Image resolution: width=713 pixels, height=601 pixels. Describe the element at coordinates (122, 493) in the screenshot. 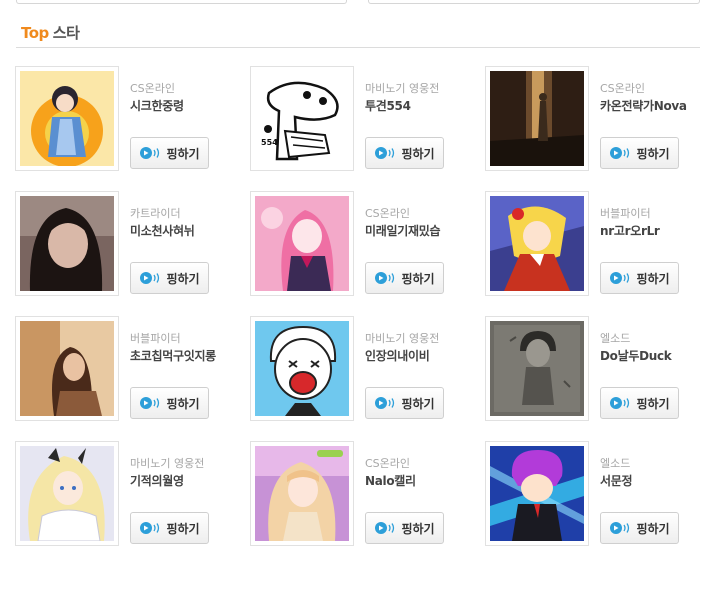

I see `star-card: 마비노기 영웅전 기적의월영 핑하기` at that location.